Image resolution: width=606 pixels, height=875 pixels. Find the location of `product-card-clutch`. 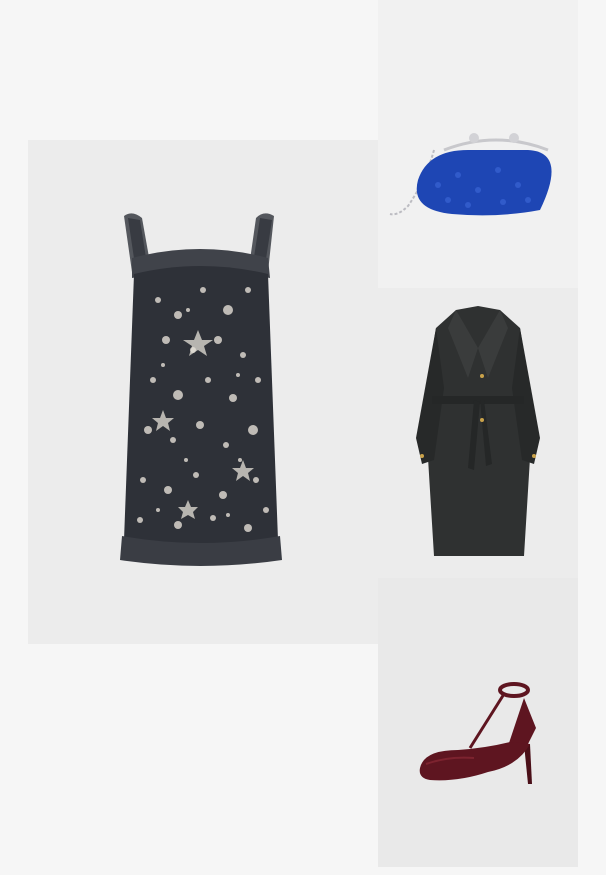

product-card-clutch is located at coordinates (478, 144).